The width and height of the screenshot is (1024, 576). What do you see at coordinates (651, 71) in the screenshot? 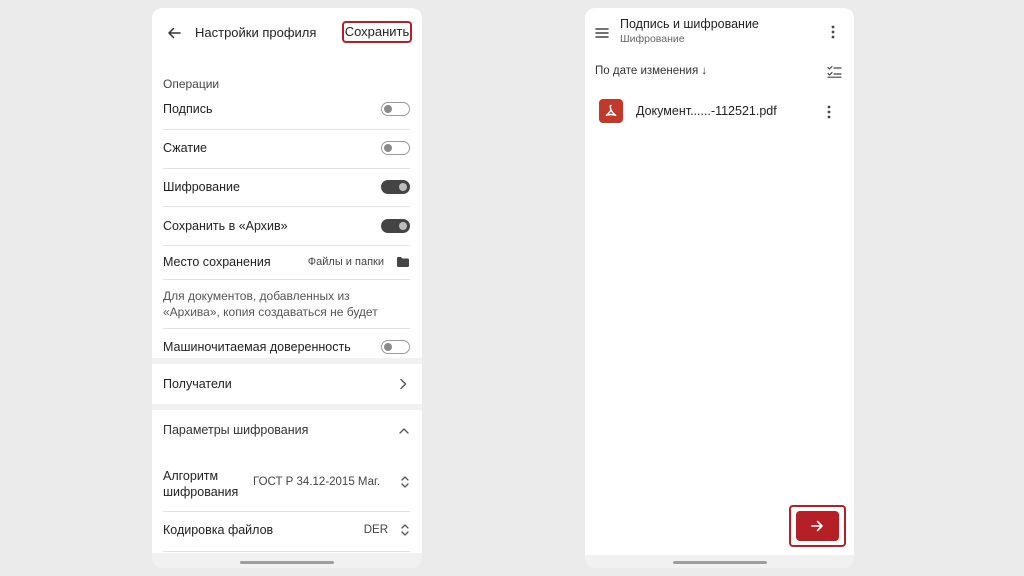
I see `sort-button: По дате изменения ↓` at bounding box center [651, 71].